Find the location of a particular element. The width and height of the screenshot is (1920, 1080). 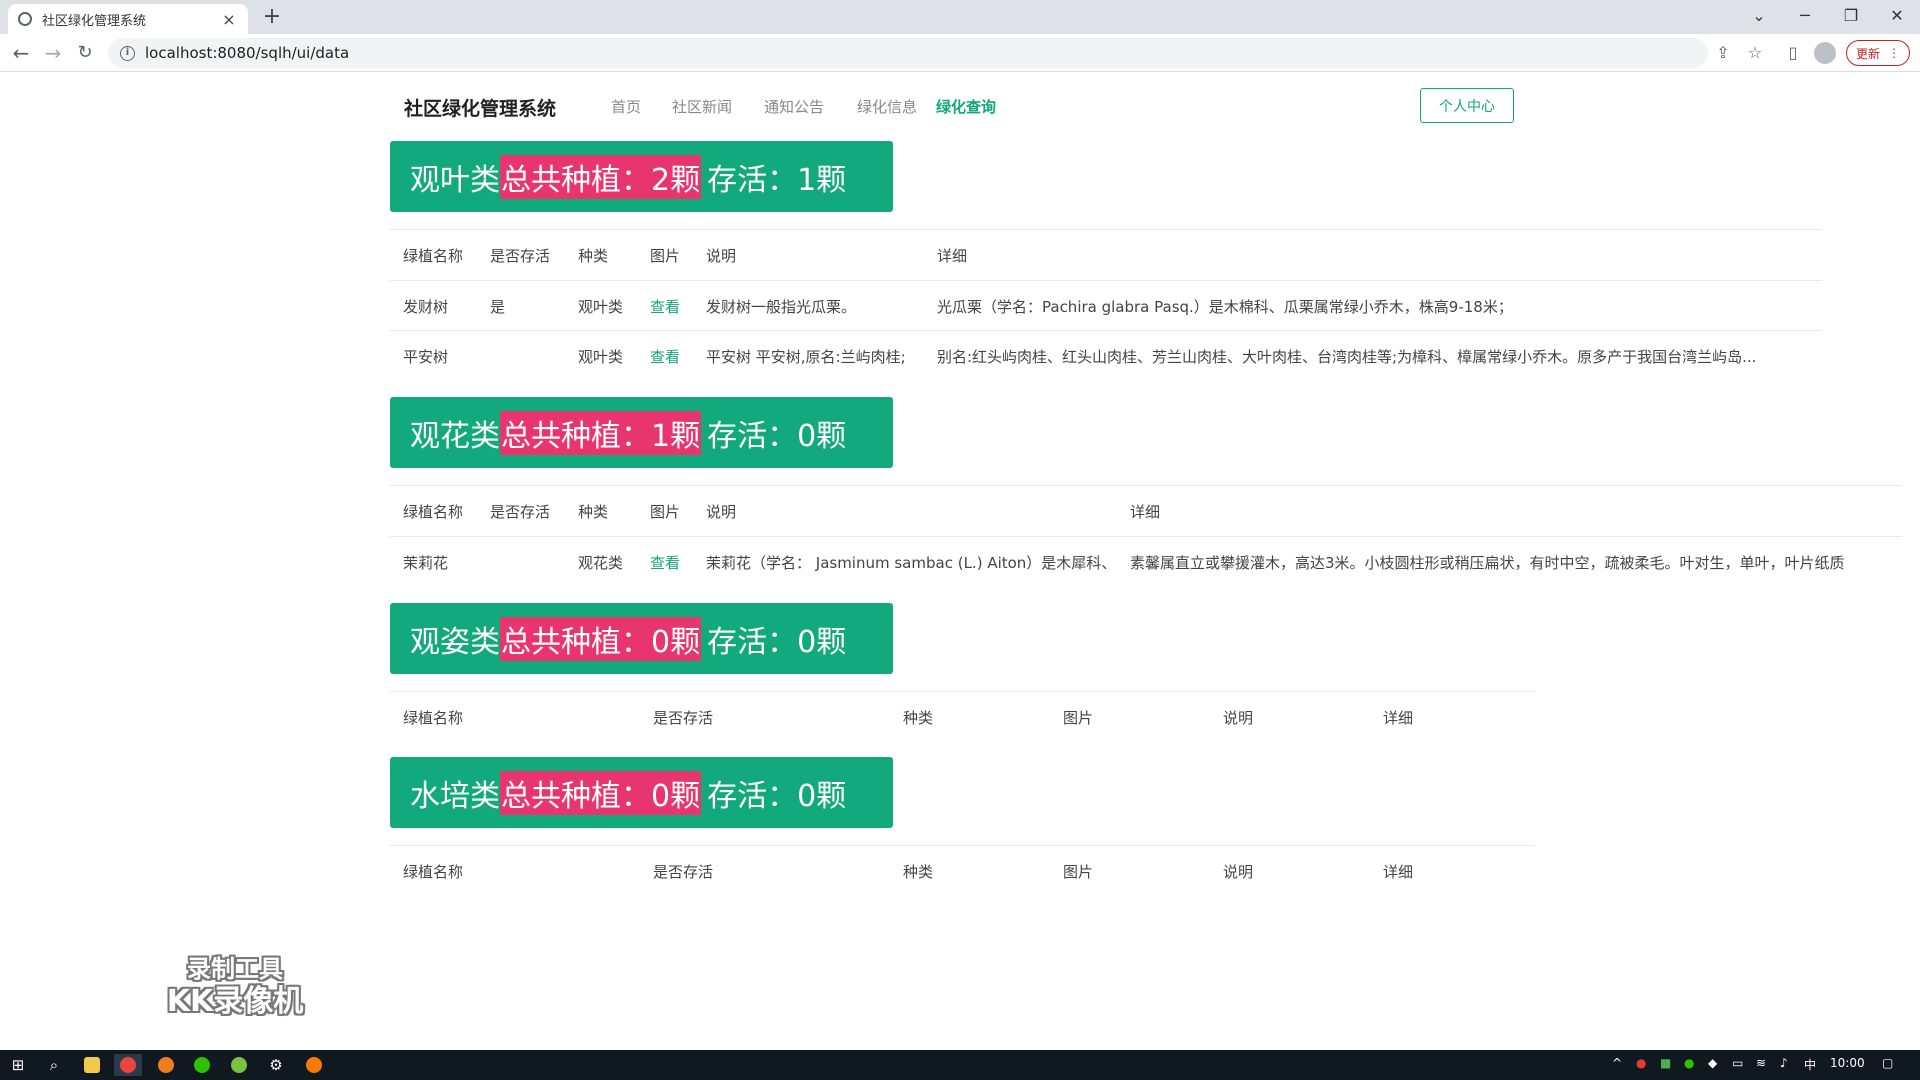

tray-app-icon: ■ is located at coordinates (1665, 1063).